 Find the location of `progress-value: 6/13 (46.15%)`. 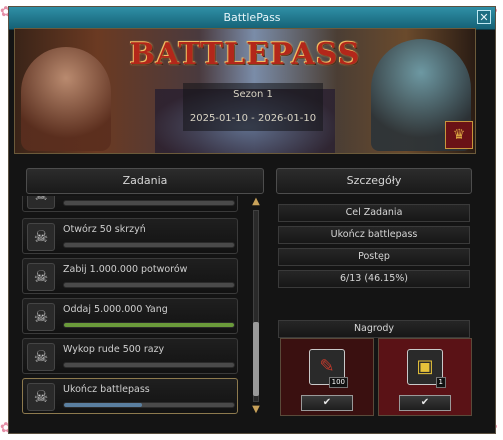

progress-value: 6/13 (46.15%) is located at coordinates (374, 279).